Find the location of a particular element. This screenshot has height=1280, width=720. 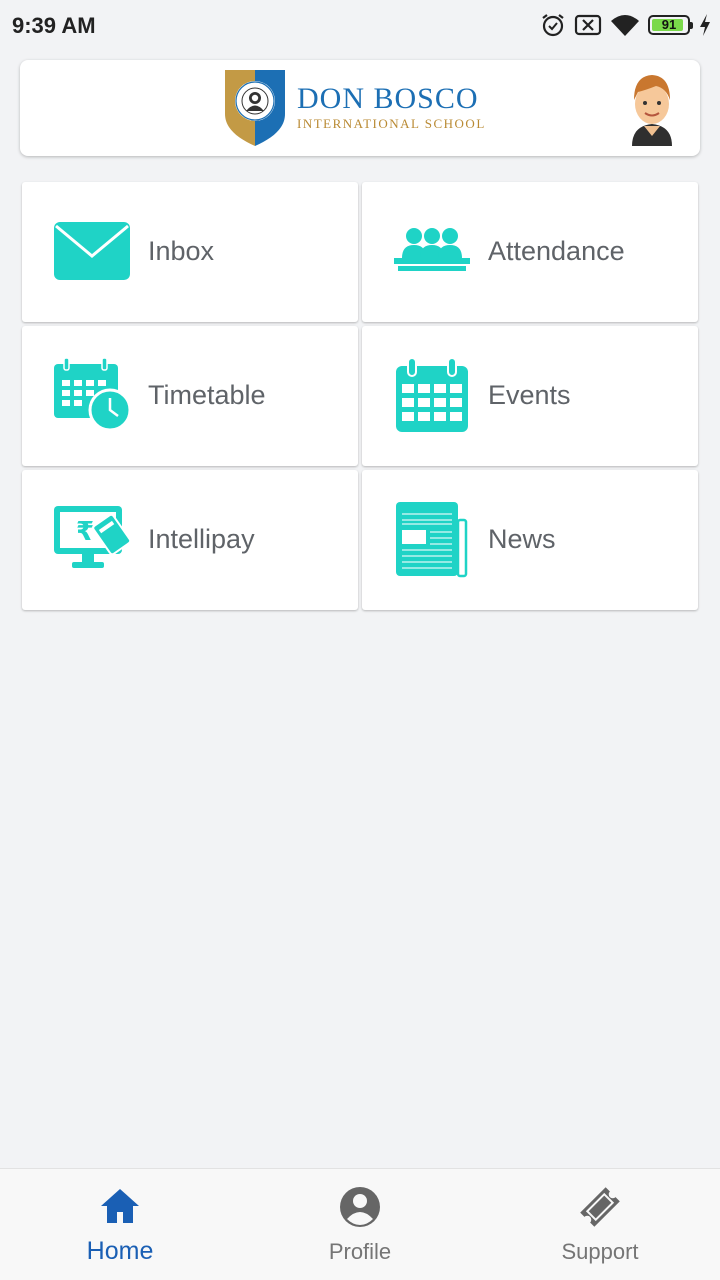

calendar-icon is located at coordinates (432, 395).